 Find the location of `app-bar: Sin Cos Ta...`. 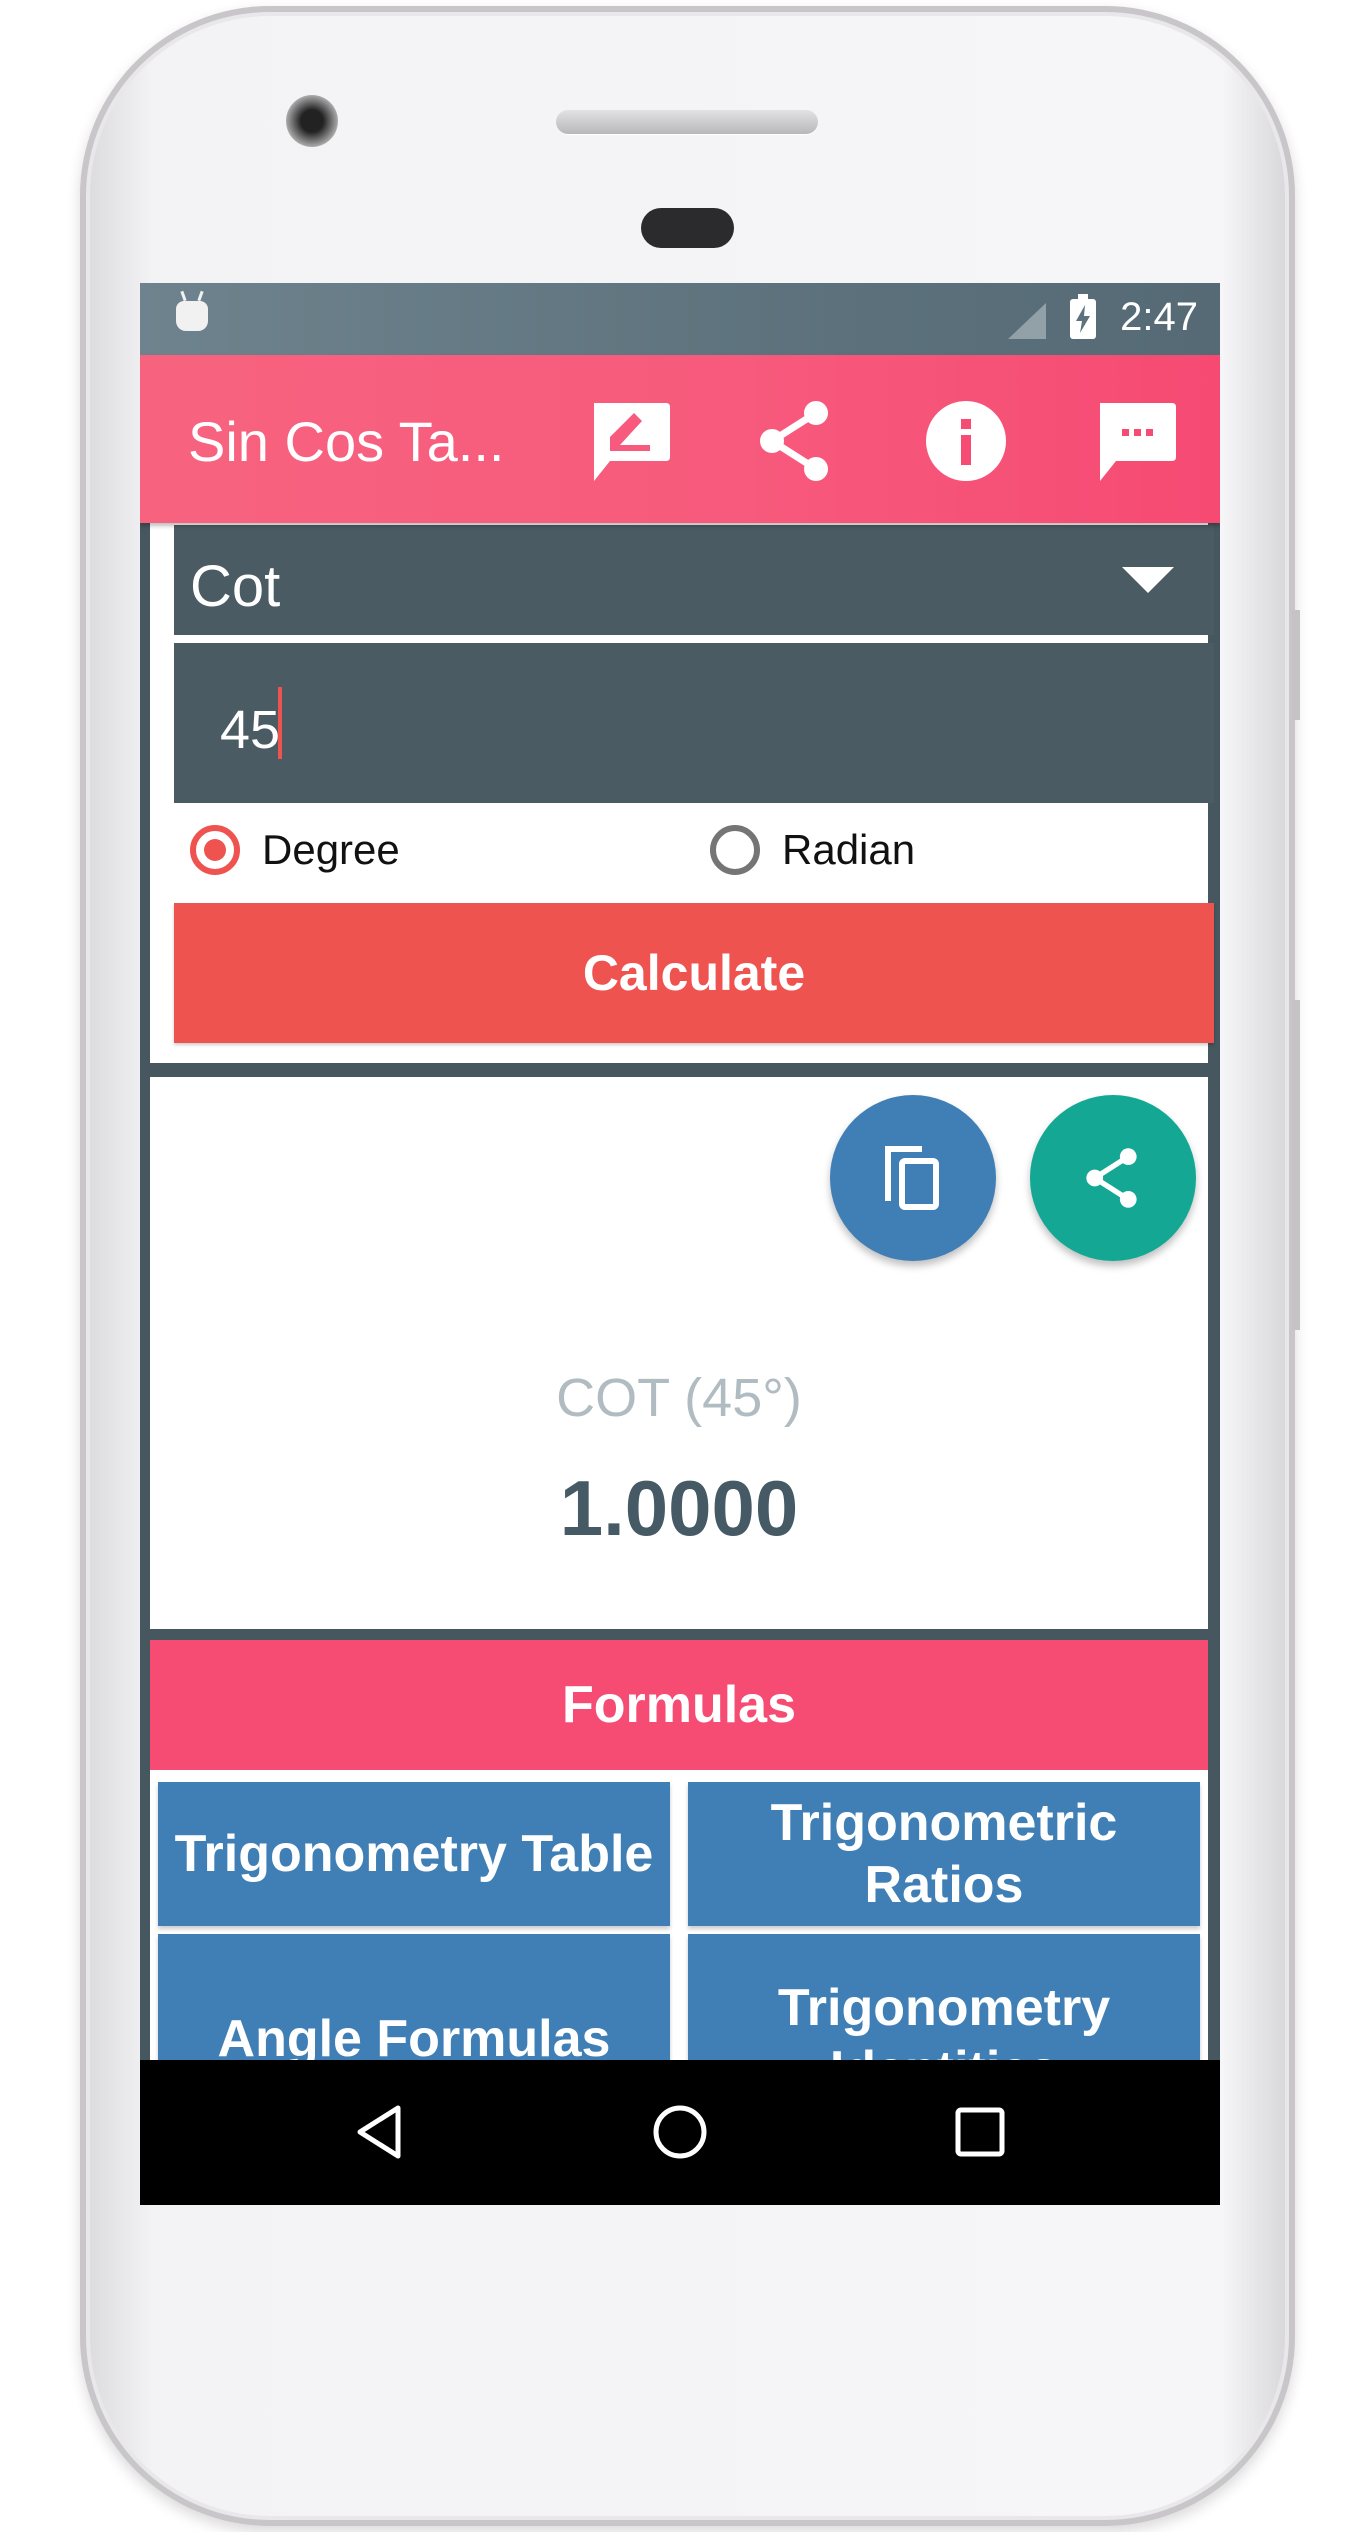

app-bar: Sin Cos Ta... is located at coordinates (680, 439).